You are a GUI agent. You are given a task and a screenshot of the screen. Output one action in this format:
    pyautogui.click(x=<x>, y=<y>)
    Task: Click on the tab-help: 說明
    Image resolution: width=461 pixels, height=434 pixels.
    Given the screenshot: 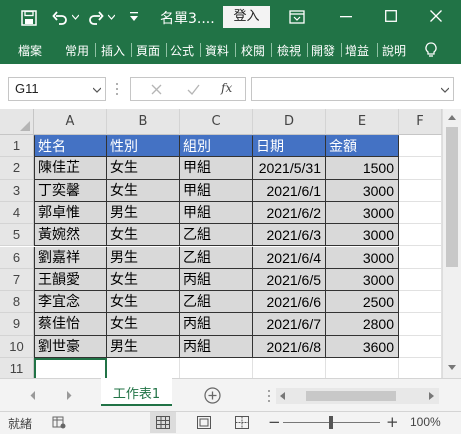 What is the action you would take?
    pyautogui.click(x=394, y=50)
    